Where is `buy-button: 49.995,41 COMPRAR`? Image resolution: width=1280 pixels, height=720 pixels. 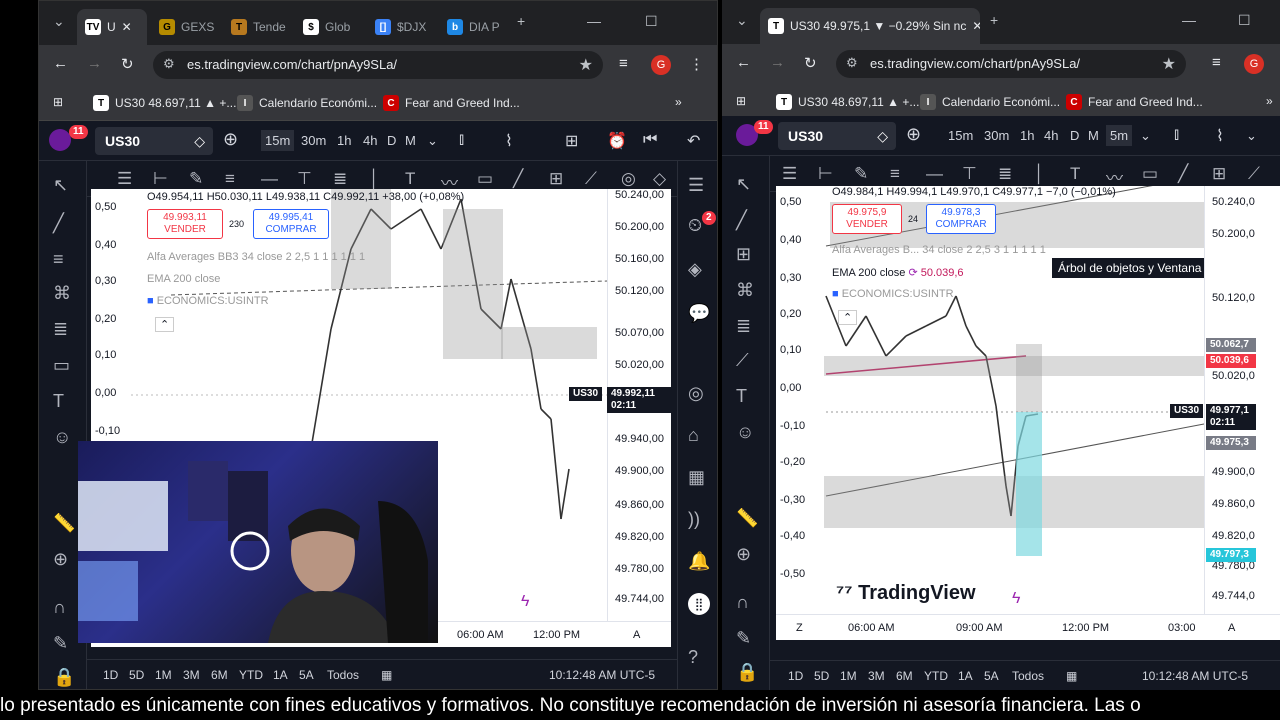
buy-button: 49.995,41 COMPRAR is located at coordinates (291, 224).